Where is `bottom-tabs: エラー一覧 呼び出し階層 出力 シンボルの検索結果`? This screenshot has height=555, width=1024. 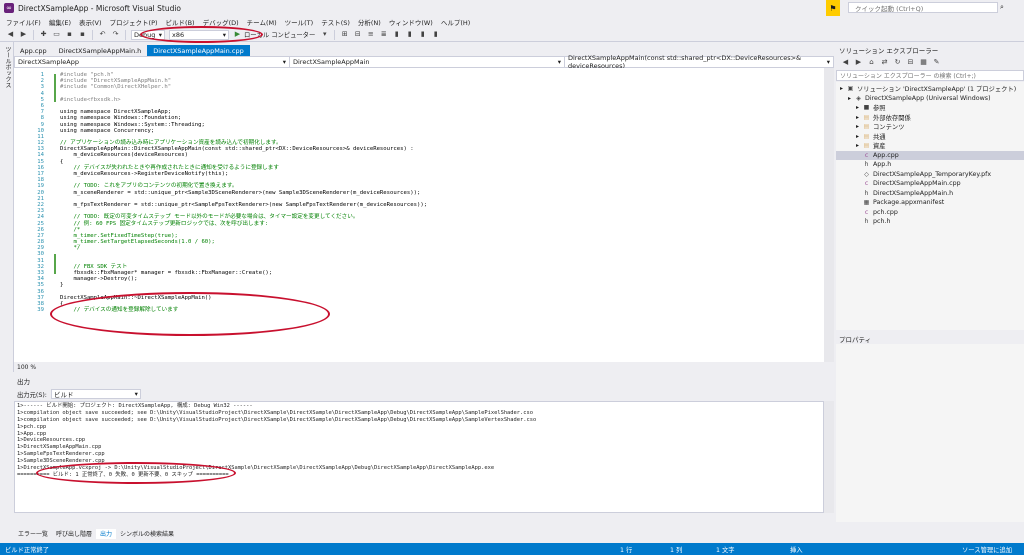
bottom-tabs: エラー一覧 呼び出し階層 出力 シンボルの検索結果 is located at coordinates (424, 533).